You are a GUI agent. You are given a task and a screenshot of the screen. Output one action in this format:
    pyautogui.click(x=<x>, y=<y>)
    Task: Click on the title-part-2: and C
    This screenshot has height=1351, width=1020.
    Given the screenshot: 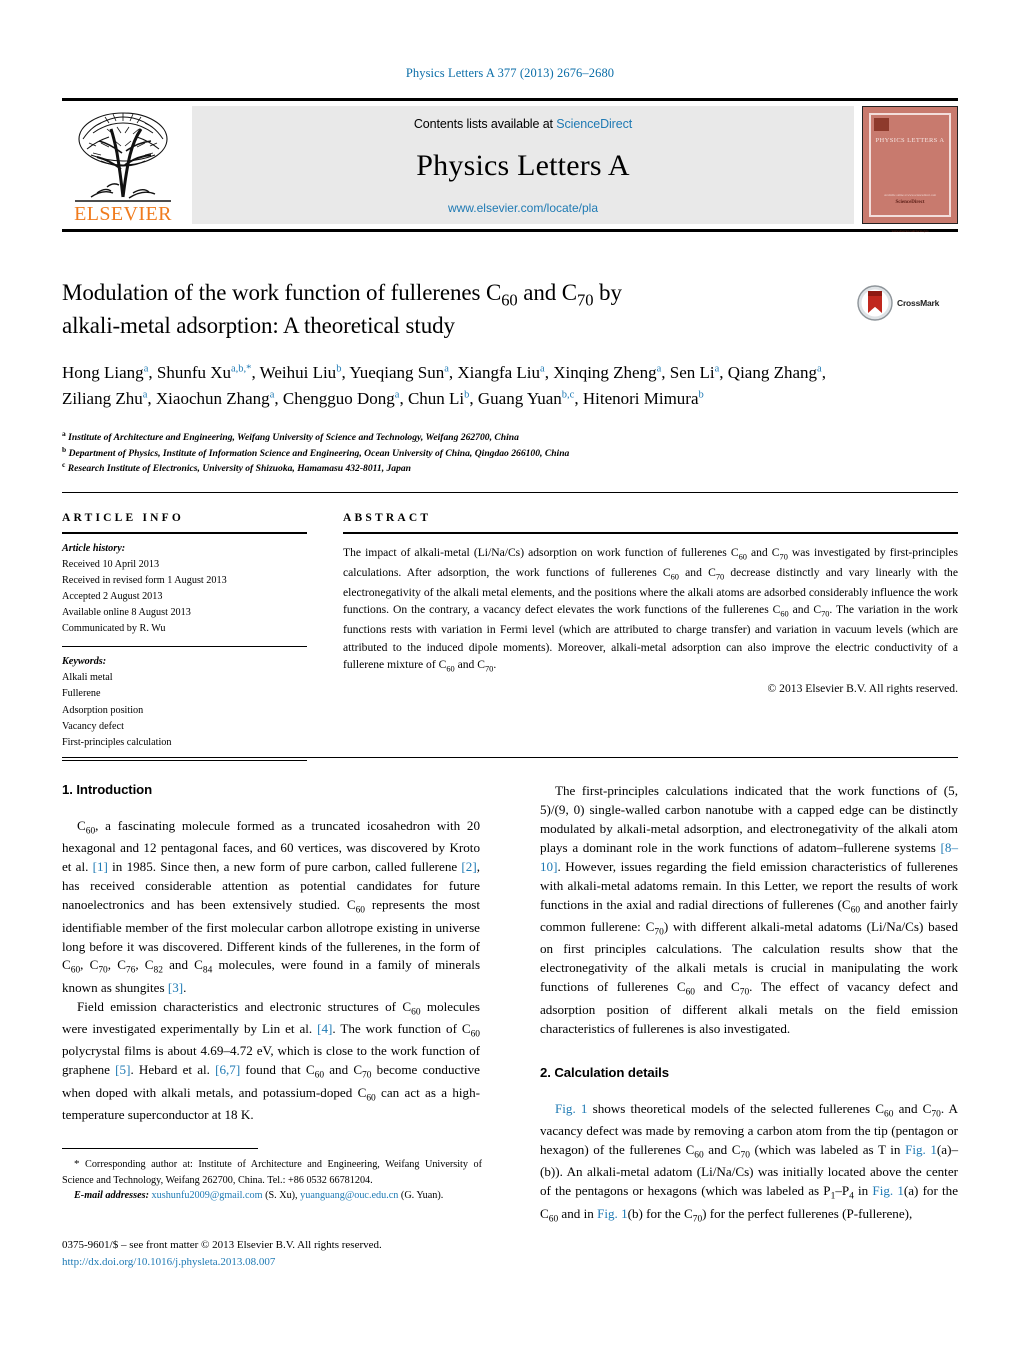 What is the action you would take?
    pyautogui.click(x=547, y=292)
    